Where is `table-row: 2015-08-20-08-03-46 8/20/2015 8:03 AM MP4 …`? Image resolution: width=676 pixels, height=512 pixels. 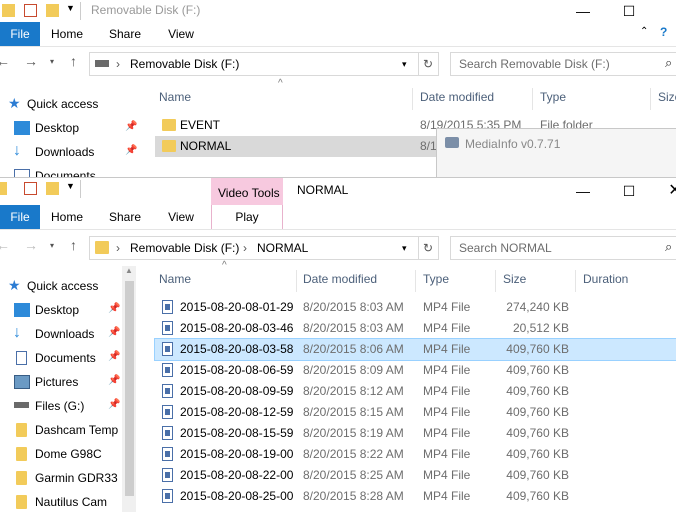
table-row: 2015-08-20-08-03-46 8/20/2015 8:03 AM MP4 … is located at coordinates (415, 328).